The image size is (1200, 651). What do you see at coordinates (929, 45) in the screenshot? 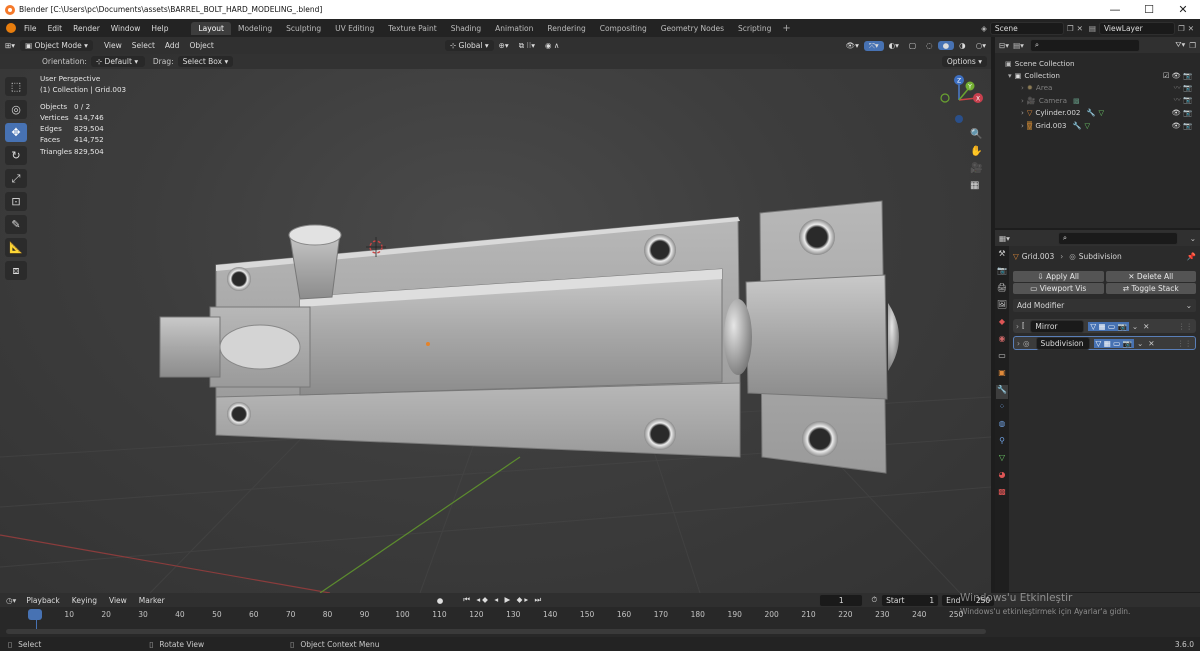
I see `shading-wireframe-icon: ◌` at bounding box center [929, 45].